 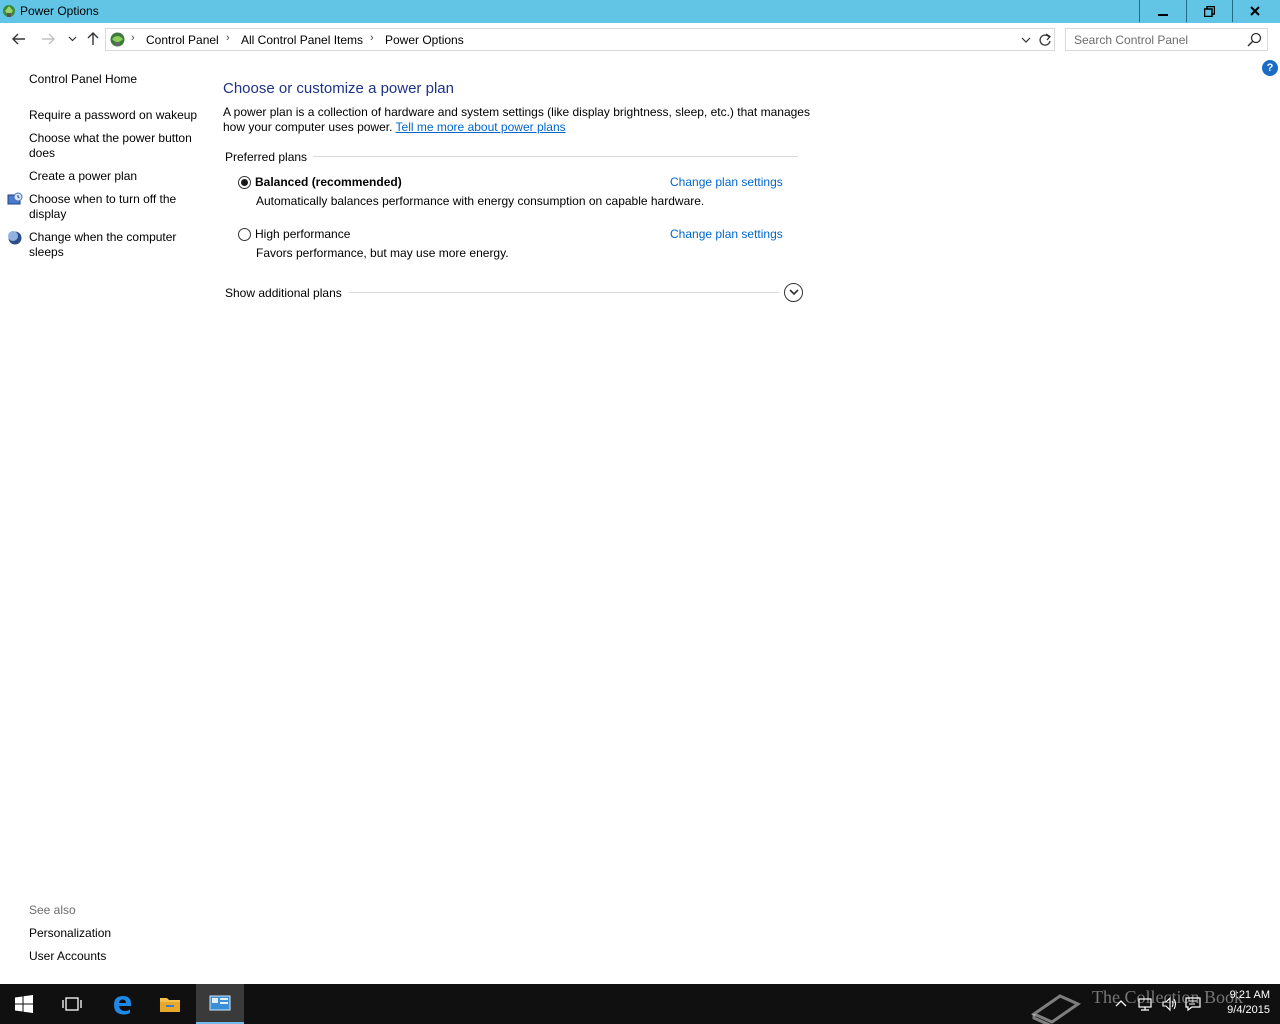 What do you see at coordinates (1163, 11) in the screenshot?
I see `minimize-button` at bounding box center [1163, 11].